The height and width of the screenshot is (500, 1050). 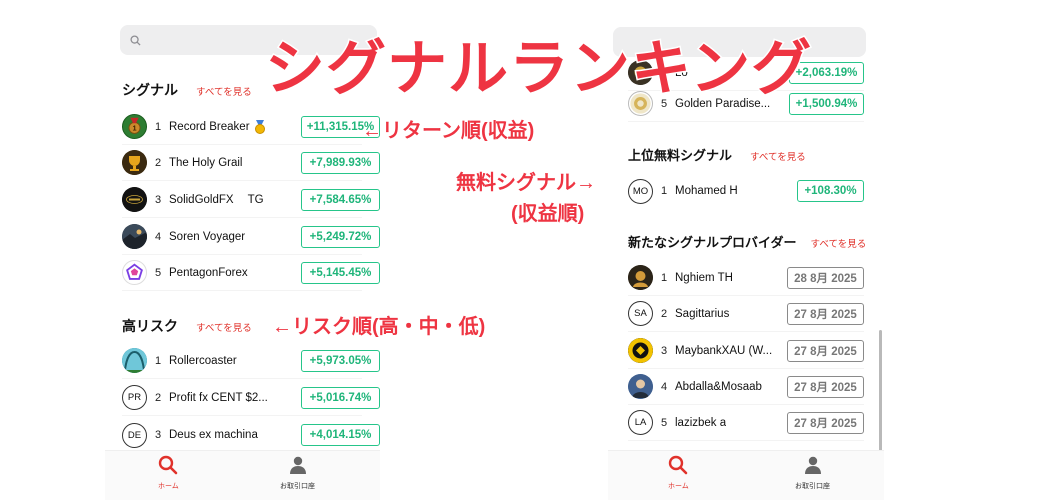 I want to click on list-item: 3 SolidGoldFX TG +7,584.65%, so click(x=251, y=200).